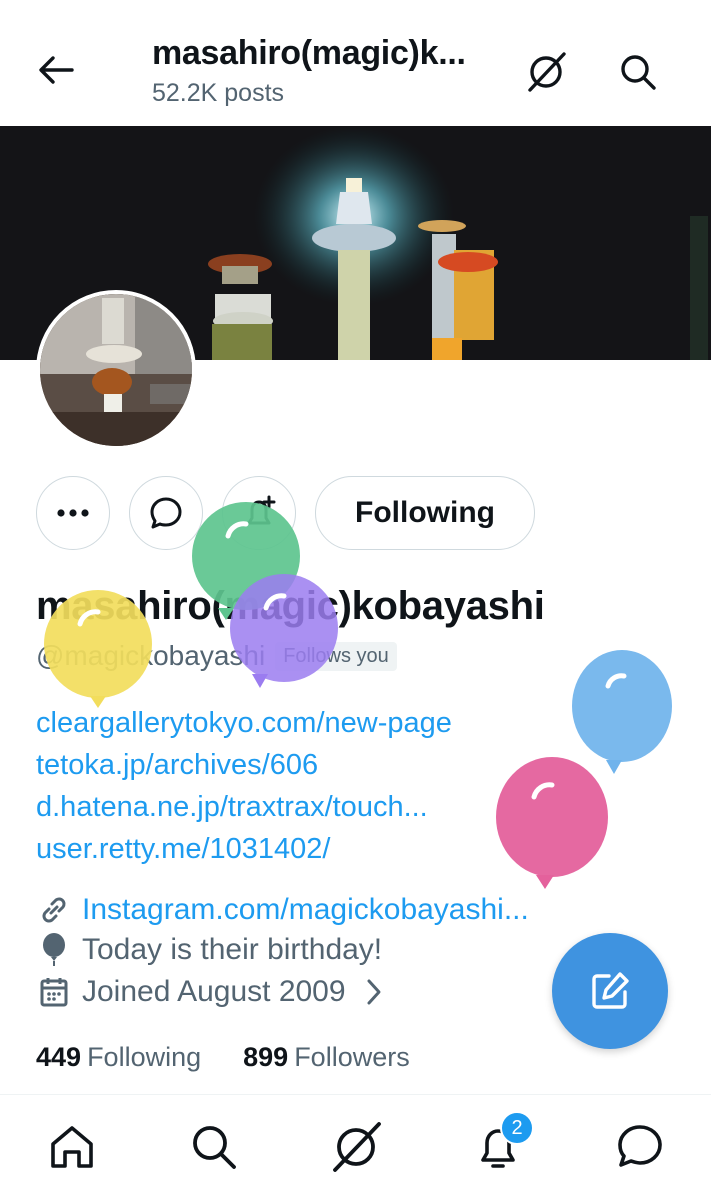  What do you see at coordinates (232, 949) in the screenshot?
I see `birthday-text: Today is their birthday!` at bounding box center [232, 949].